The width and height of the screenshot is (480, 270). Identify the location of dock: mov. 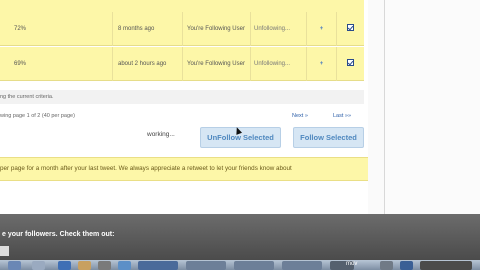
(240, 265).